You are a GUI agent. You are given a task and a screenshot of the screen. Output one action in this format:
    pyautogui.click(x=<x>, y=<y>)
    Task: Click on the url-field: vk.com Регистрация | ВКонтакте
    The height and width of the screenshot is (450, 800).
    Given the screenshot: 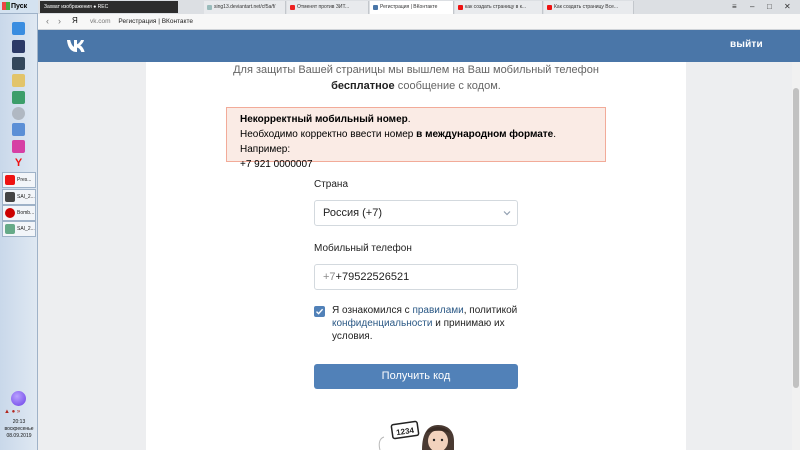 What is the action you would take?
    pyautogui.click(x=141, y=21)
    